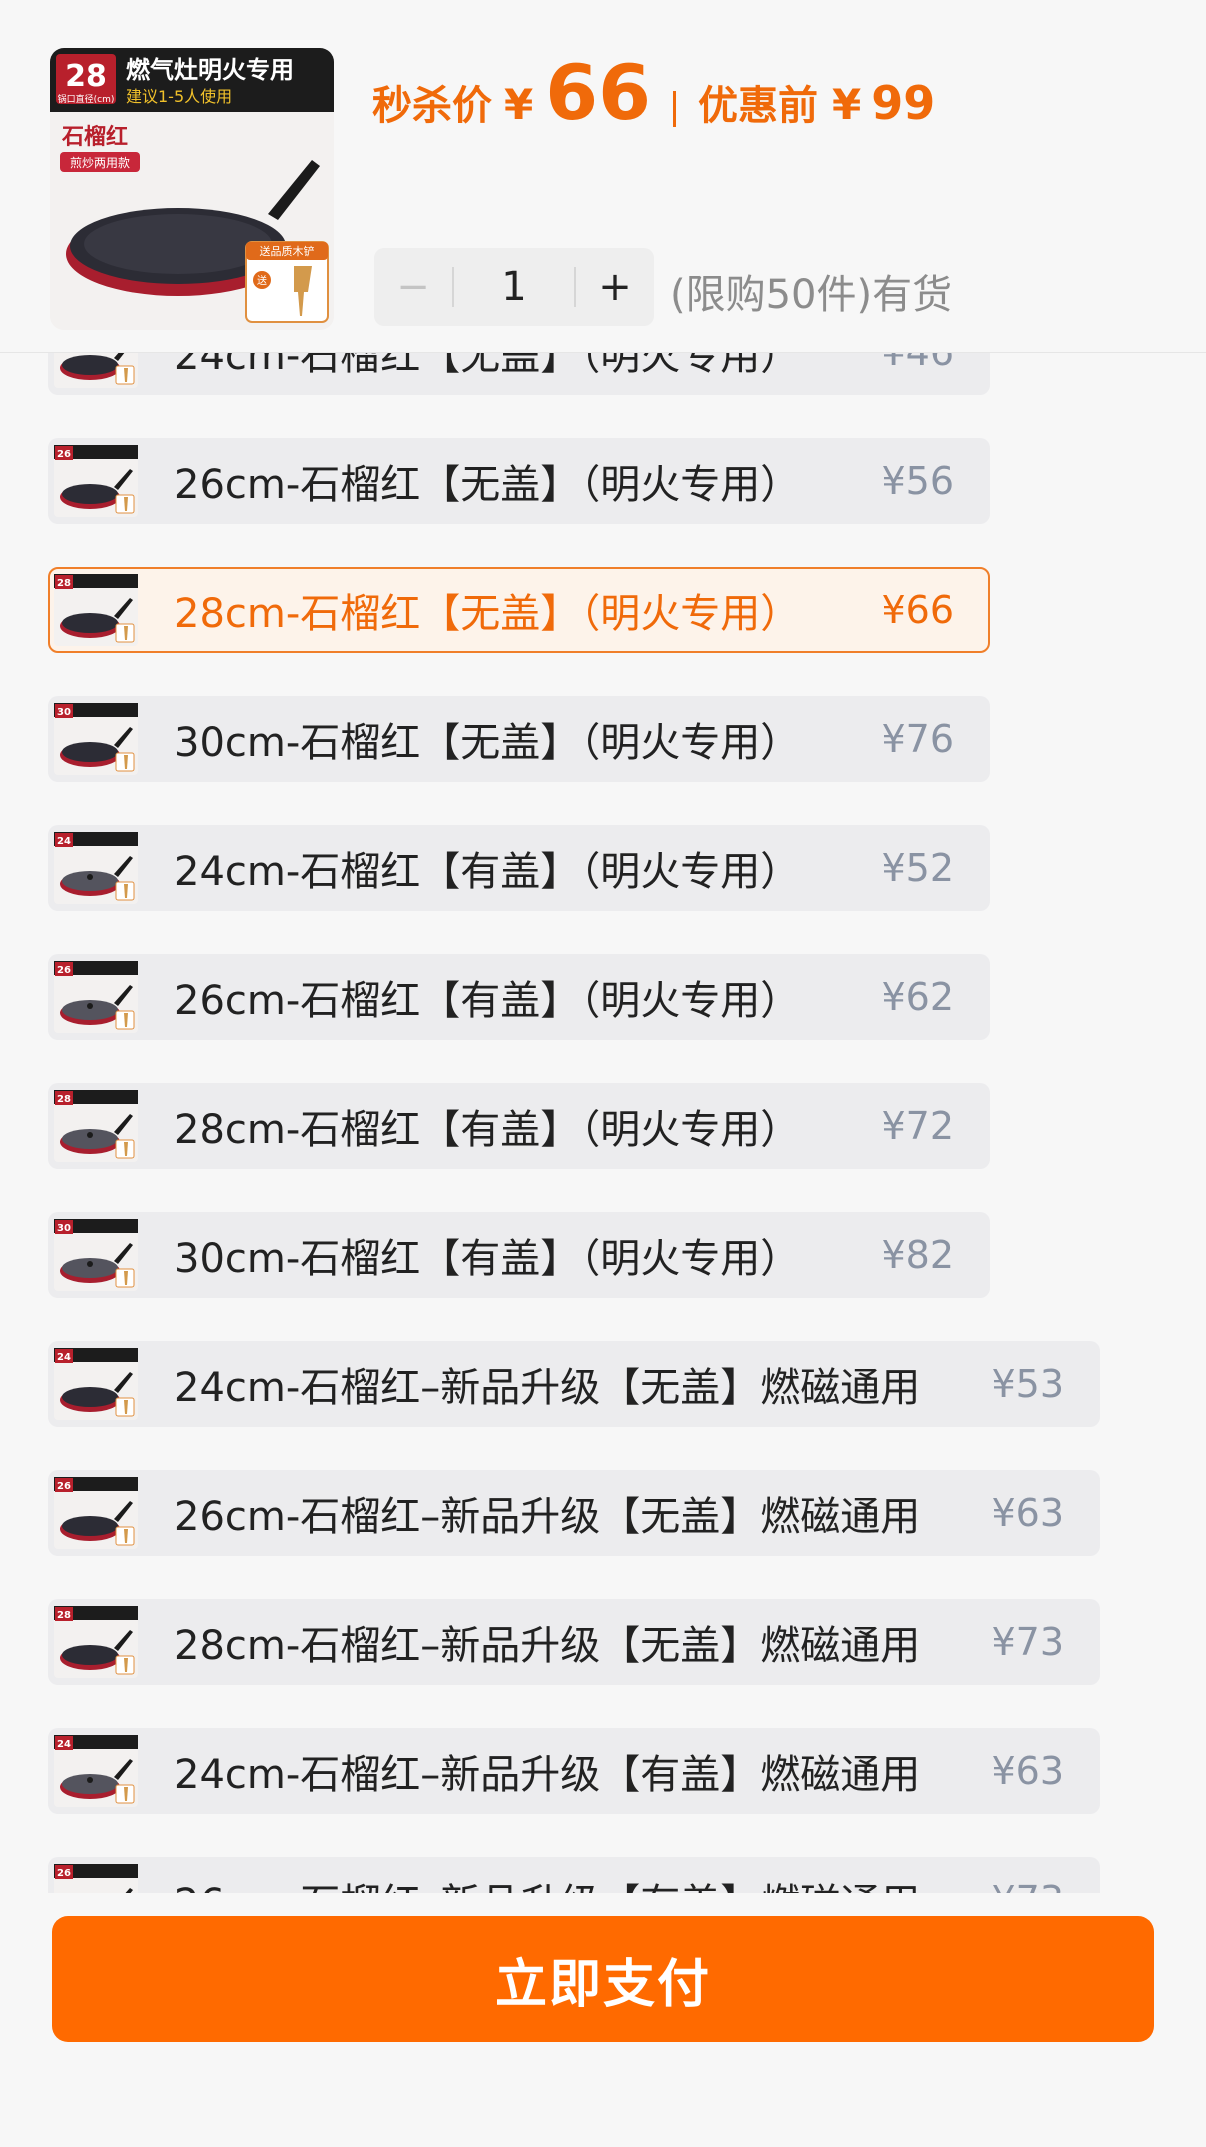 The width and height of the screenshot is (1206, 2147). What do you see at coordinates (487, 1259) in the screenshot?
I see `variant-option-label: 30cm-石榴红【有盖】（明火专用）` at bounding box center [487, 1259].